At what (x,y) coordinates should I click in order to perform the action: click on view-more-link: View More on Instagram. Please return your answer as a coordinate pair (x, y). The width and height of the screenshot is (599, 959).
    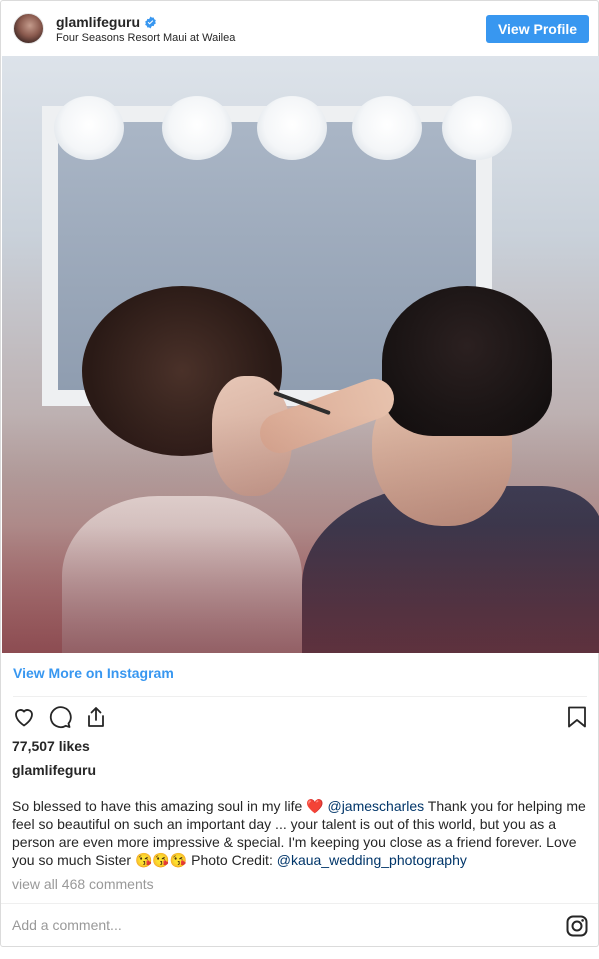
    Looking at the image, I should click on (93, 673).